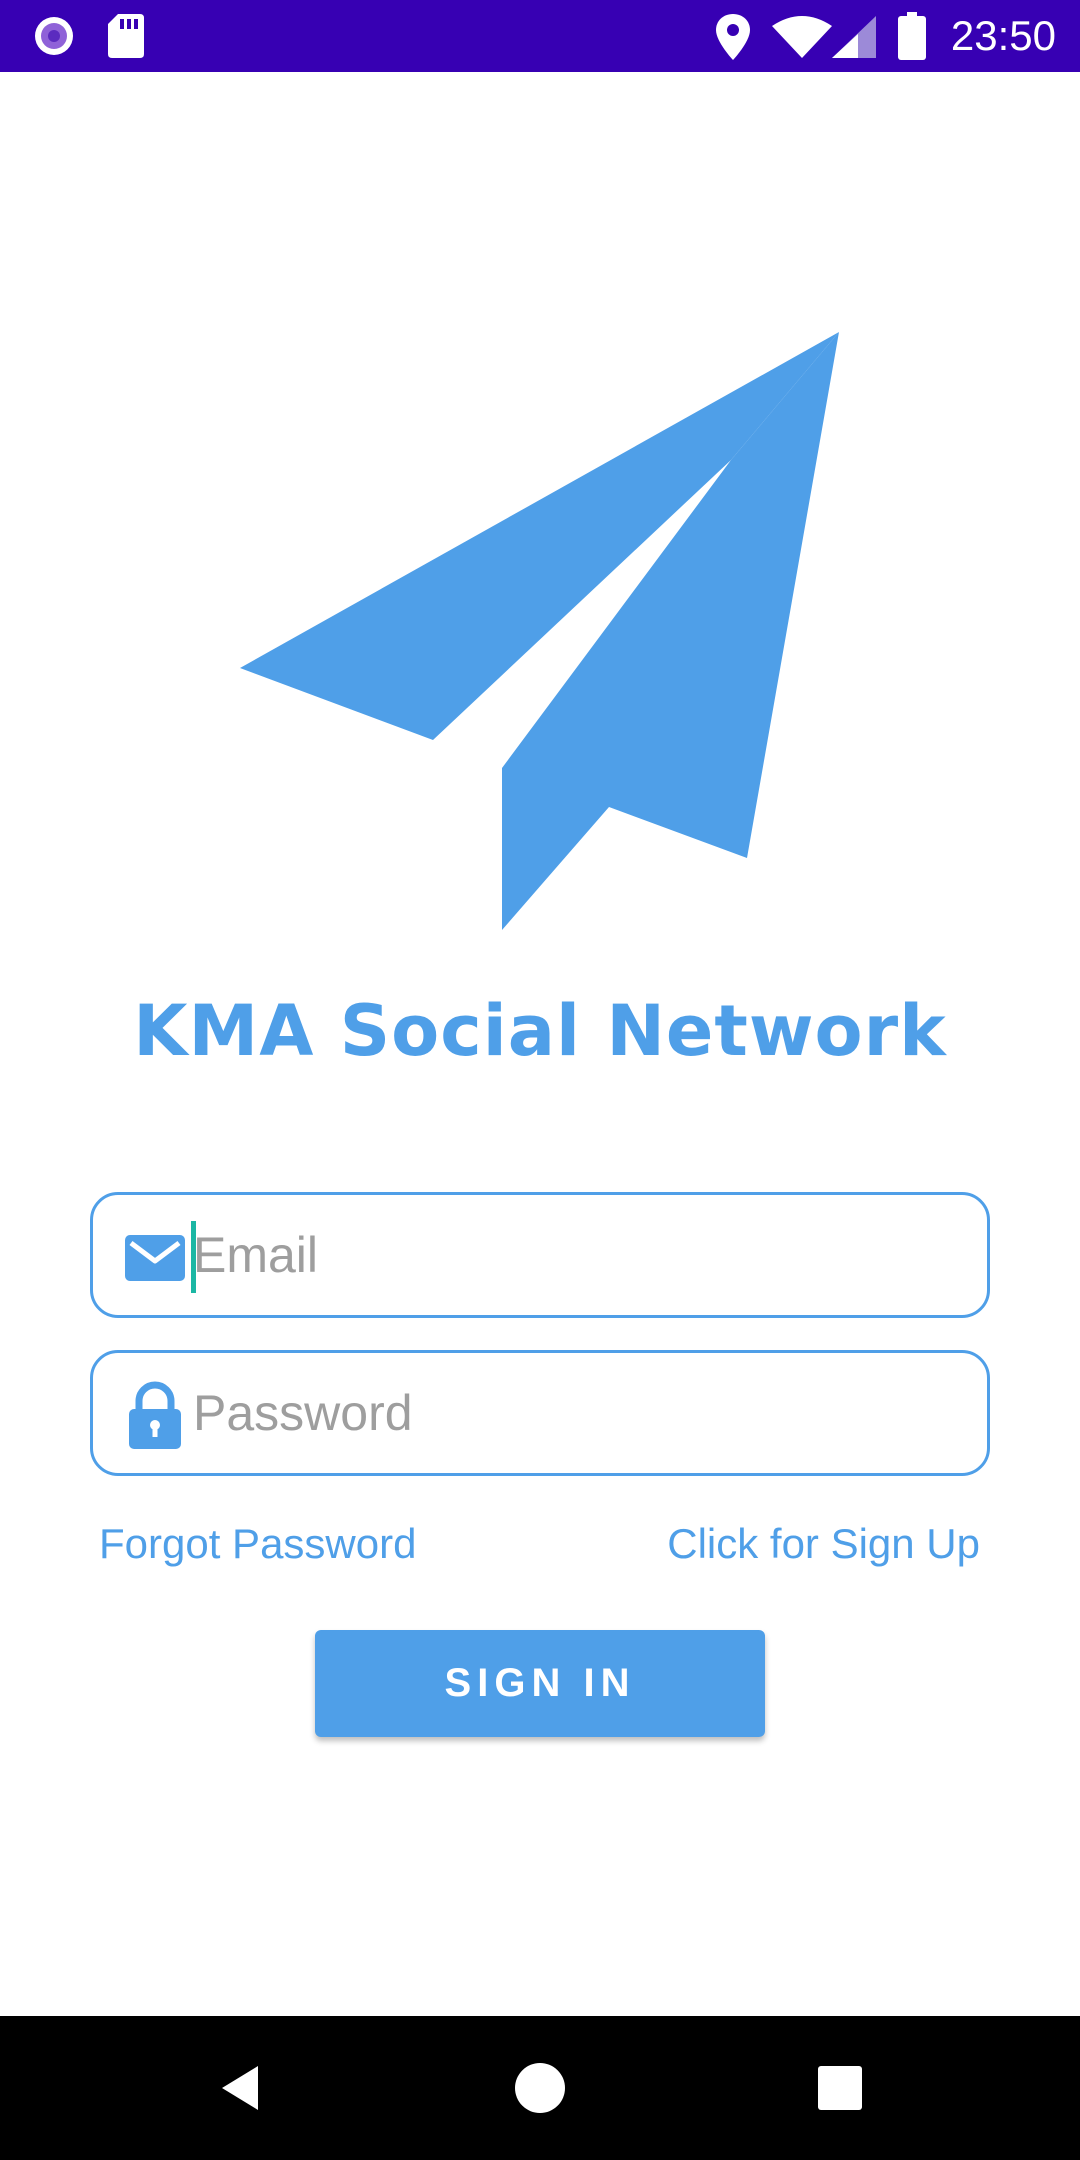 Image resolution: width=1080 pixels, height=2160 pixels. I want to click on sign-in-button: SIGN IN, so click(540, 1683).